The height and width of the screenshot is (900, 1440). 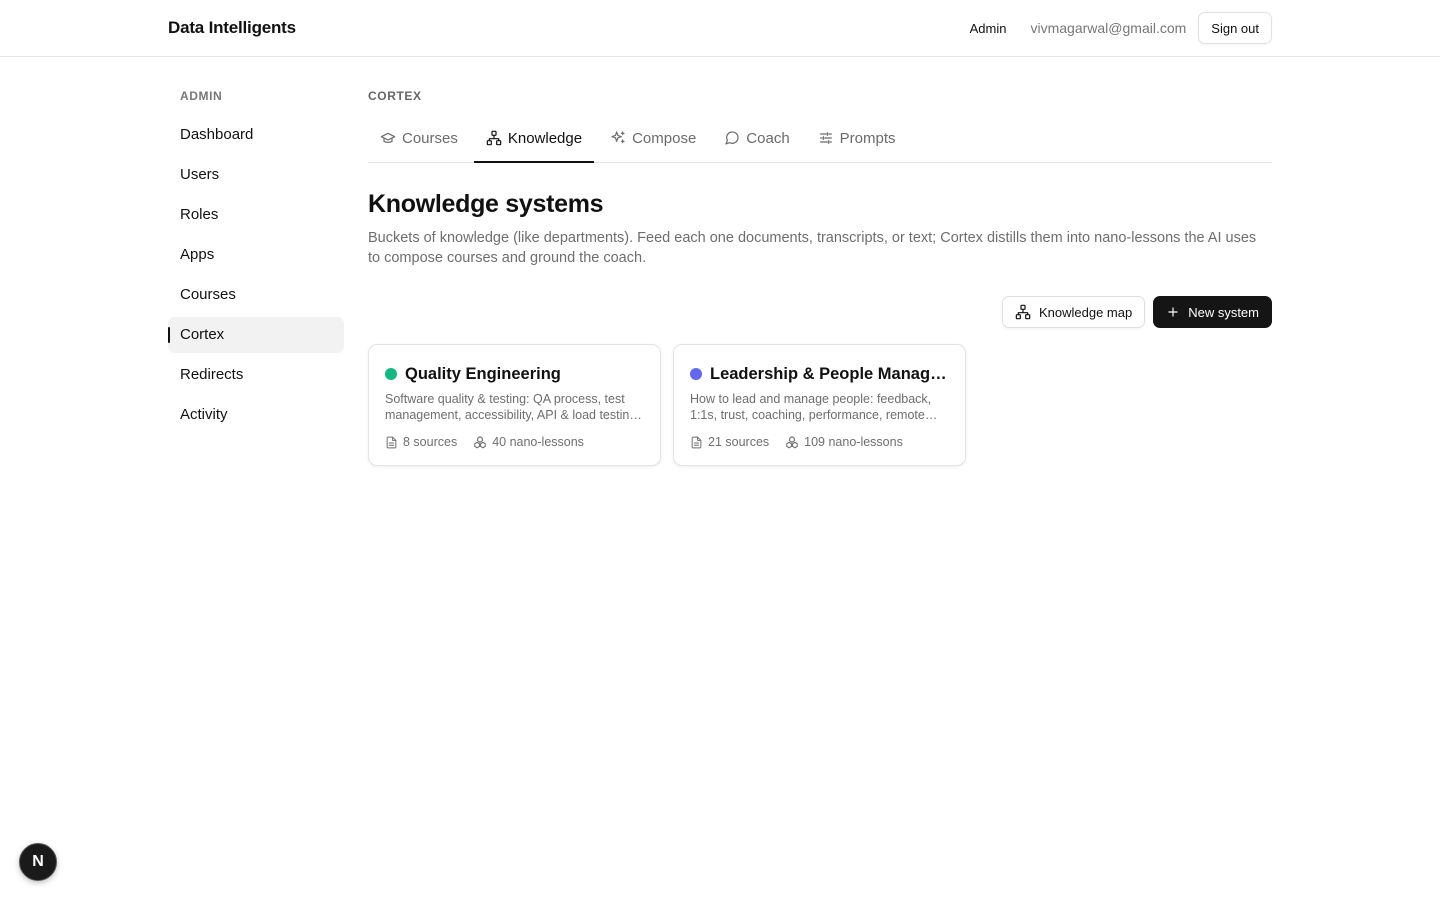 What do you see at coordinates (732, 138) in the screenshot?
I see `message-circle-icon` at bounding box center [732, 138].